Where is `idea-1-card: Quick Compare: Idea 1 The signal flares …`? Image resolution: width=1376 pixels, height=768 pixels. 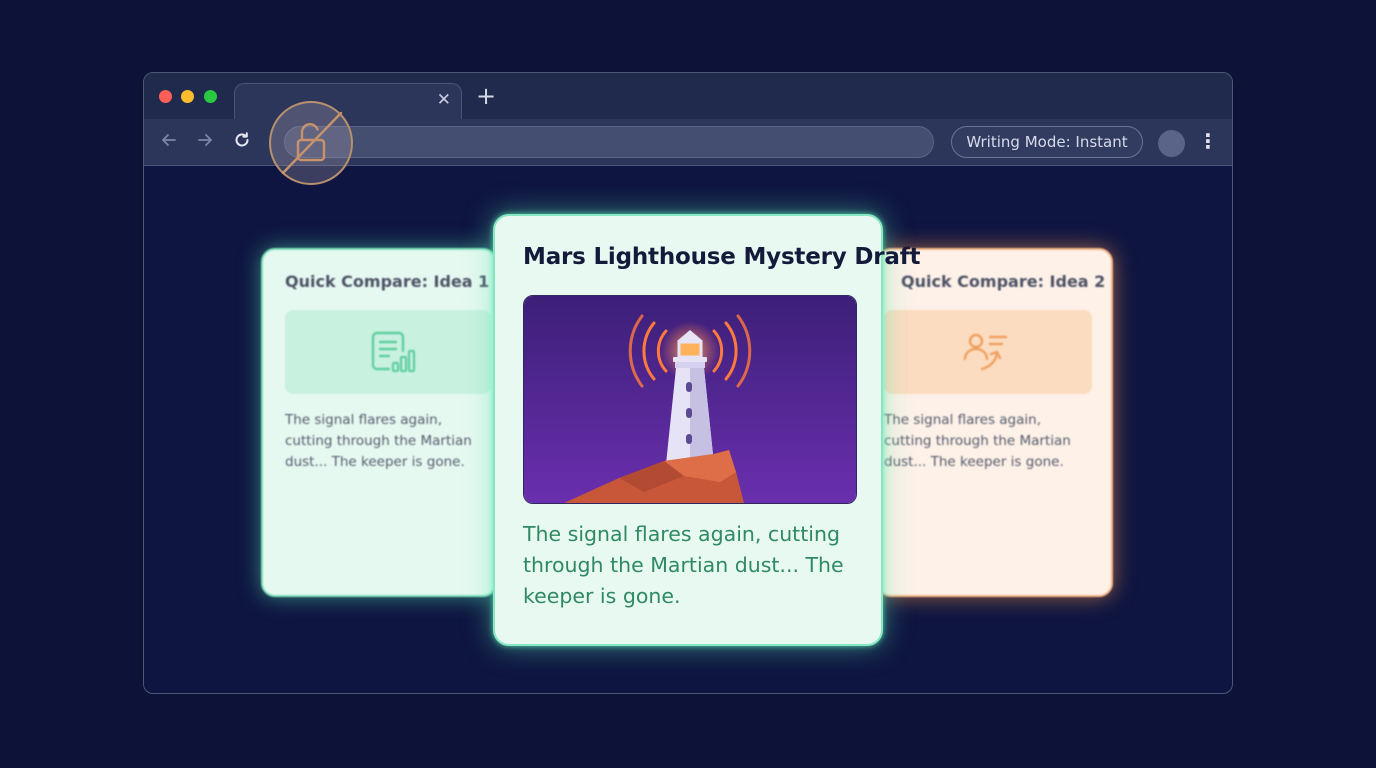
idea-1-card: Quick Compare: Idea 1 The signal flares … is located at coordinates (379, 422).